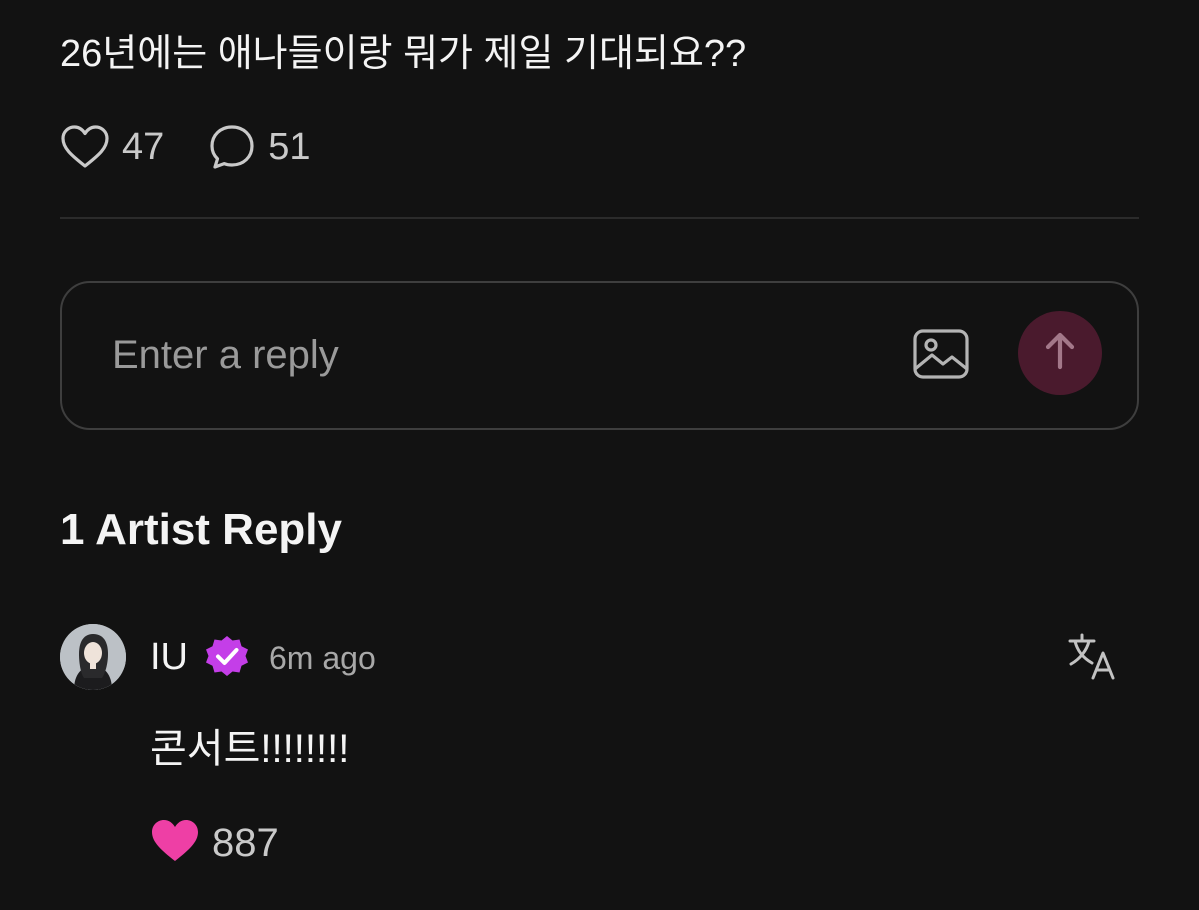 This screenshot has height=910, width=1199. Describe the element at coordinates (250, 749) in the screenshot. I see `reply-text: 콘서트!!!!!!!!` at that location.